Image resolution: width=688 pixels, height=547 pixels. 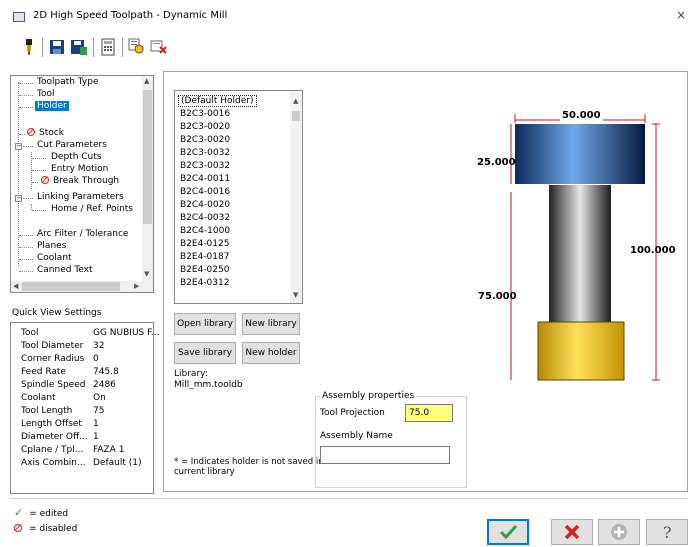 I want to click on holder-item: B2E4-0125, so click(x=204, y=244).